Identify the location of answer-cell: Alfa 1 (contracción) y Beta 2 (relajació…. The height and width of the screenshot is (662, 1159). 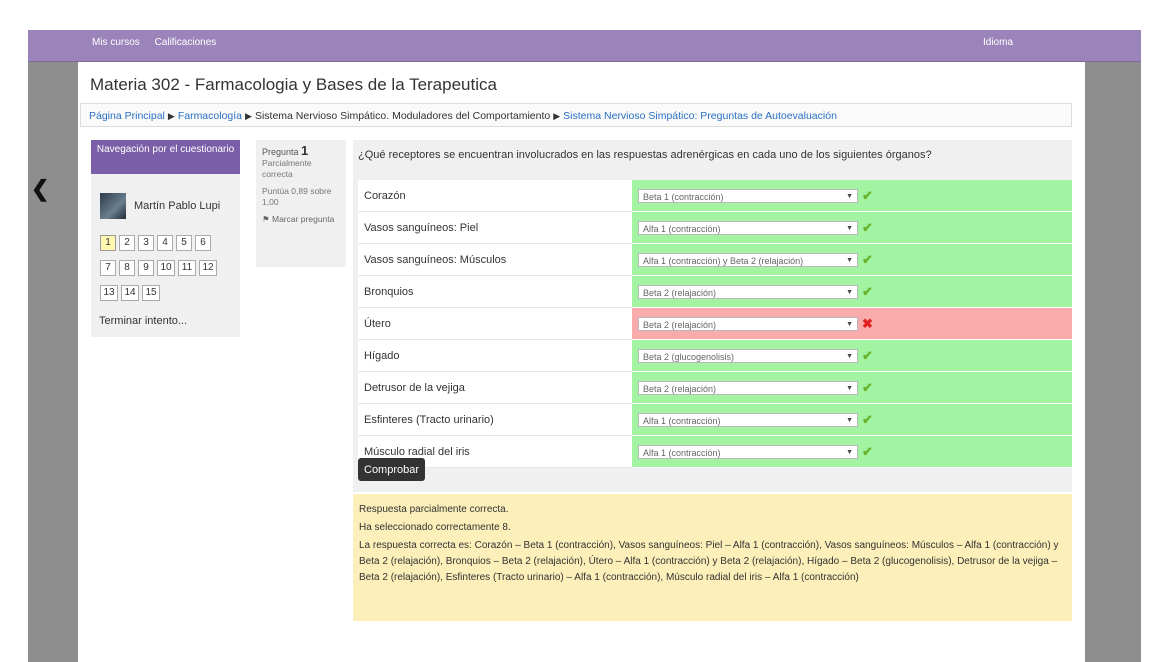
(852, 259).